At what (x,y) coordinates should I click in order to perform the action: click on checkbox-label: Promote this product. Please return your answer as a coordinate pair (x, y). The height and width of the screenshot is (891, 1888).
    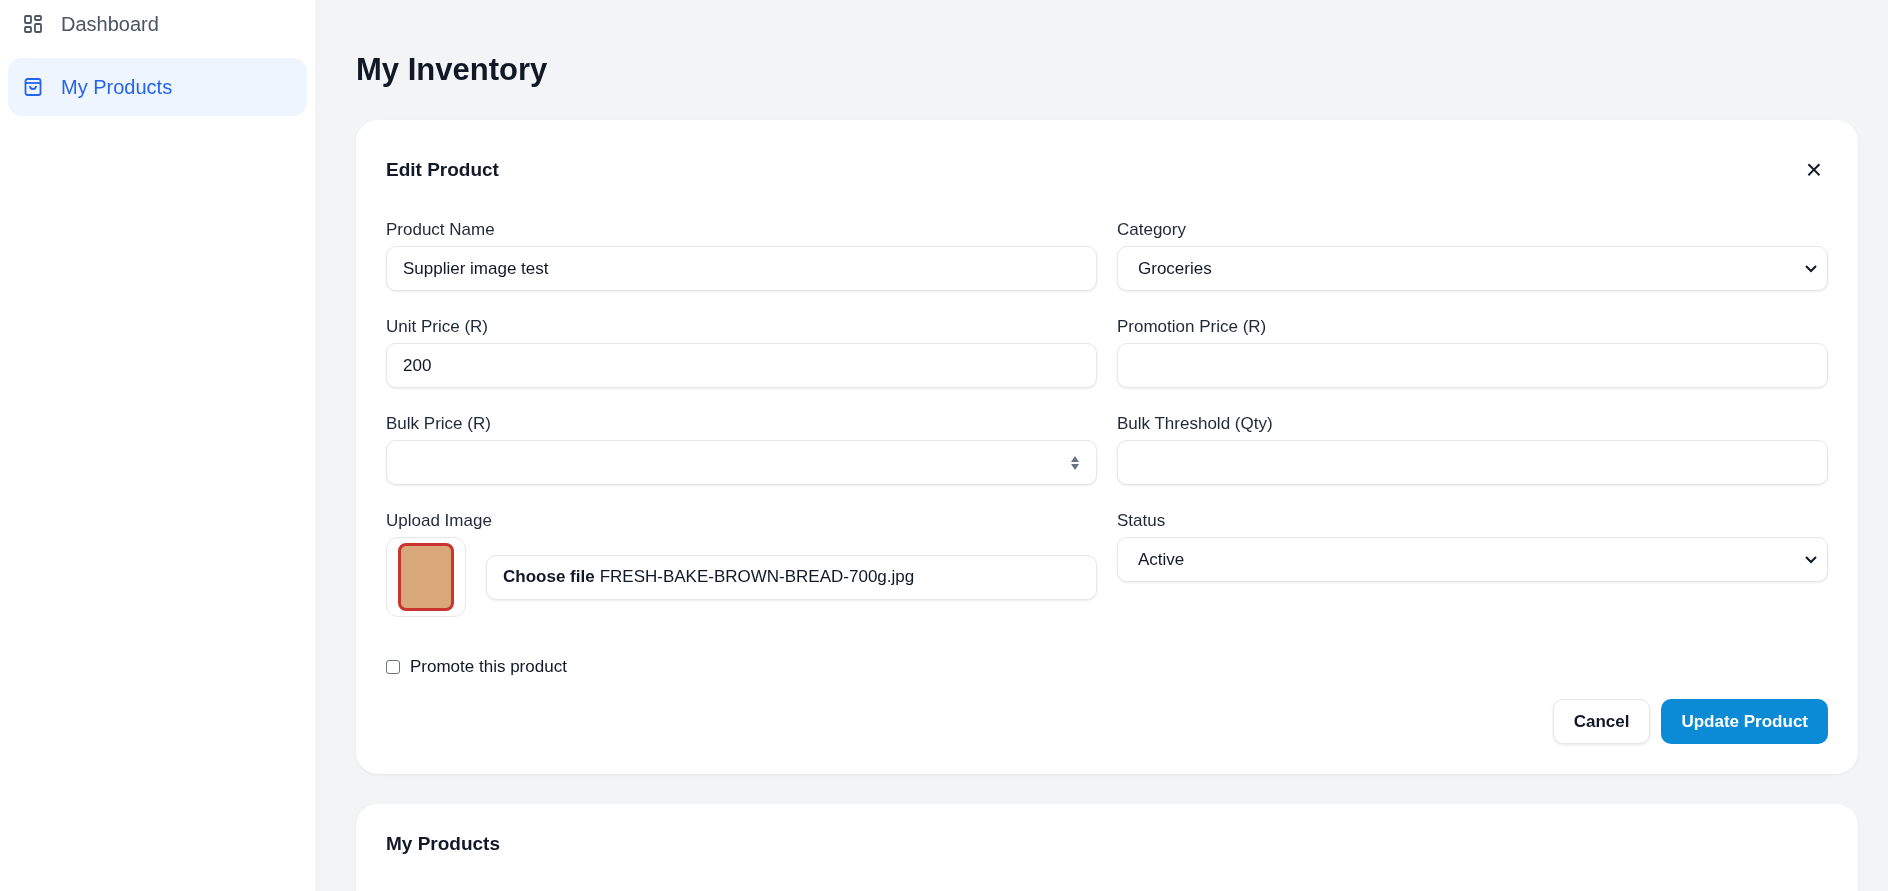
    Looking at the image, I should click on (488, 667).